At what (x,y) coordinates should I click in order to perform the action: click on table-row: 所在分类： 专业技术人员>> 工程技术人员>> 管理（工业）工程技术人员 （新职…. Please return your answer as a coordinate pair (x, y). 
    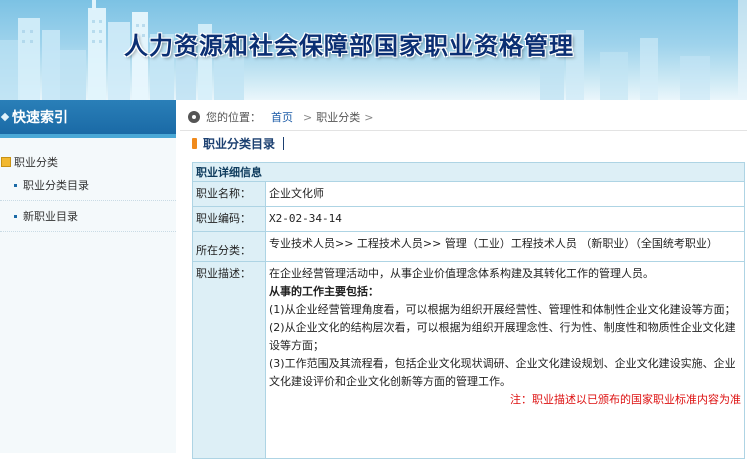
    Looking at the image, I should click on (468, 246).